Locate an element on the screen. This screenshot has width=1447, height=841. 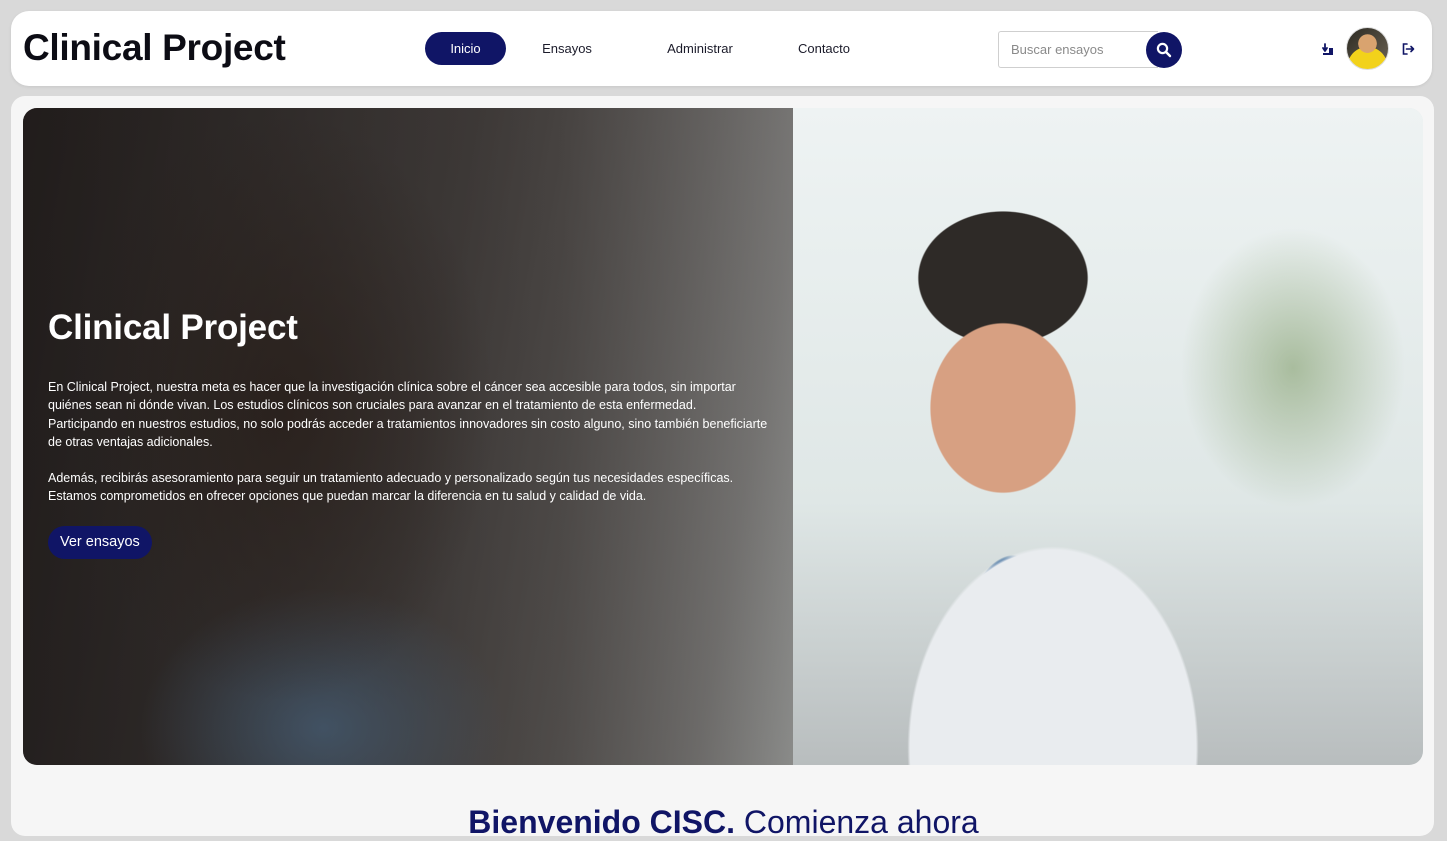
upload-button is located at coordinates (1328, 49).